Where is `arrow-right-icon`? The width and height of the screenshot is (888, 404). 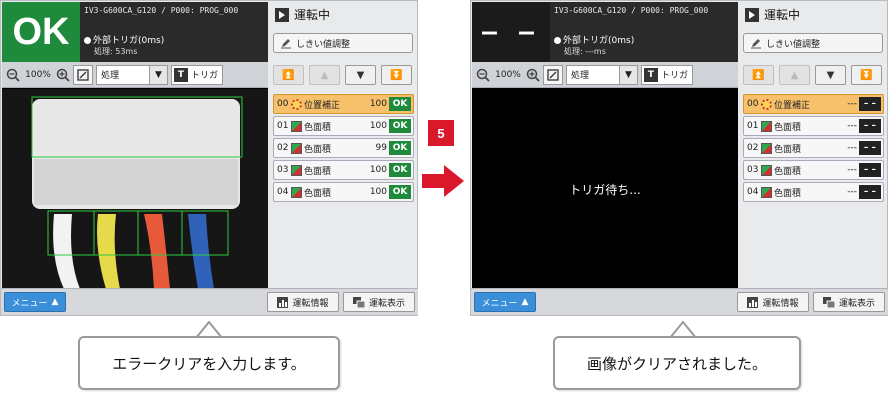 arrow-right-icon is located at coordinates (443, 181).